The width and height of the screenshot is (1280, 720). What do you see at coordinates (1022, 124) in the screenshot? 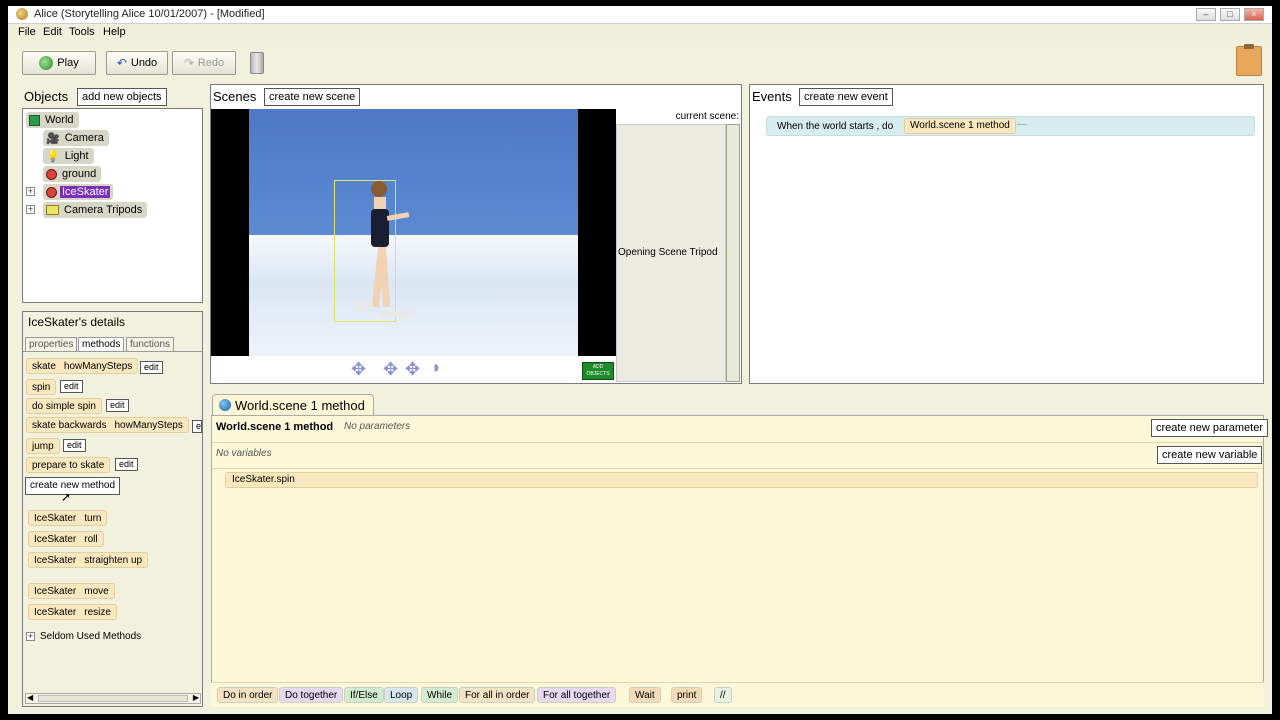
I see `event-method-dropdown-icon: —` at bounding box center [1022, 124].